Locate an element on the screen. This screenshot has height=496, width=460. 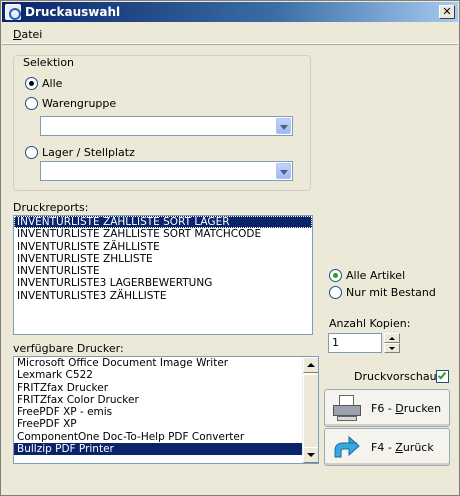
back-arrow-icon is located at coordinates (347, 447).